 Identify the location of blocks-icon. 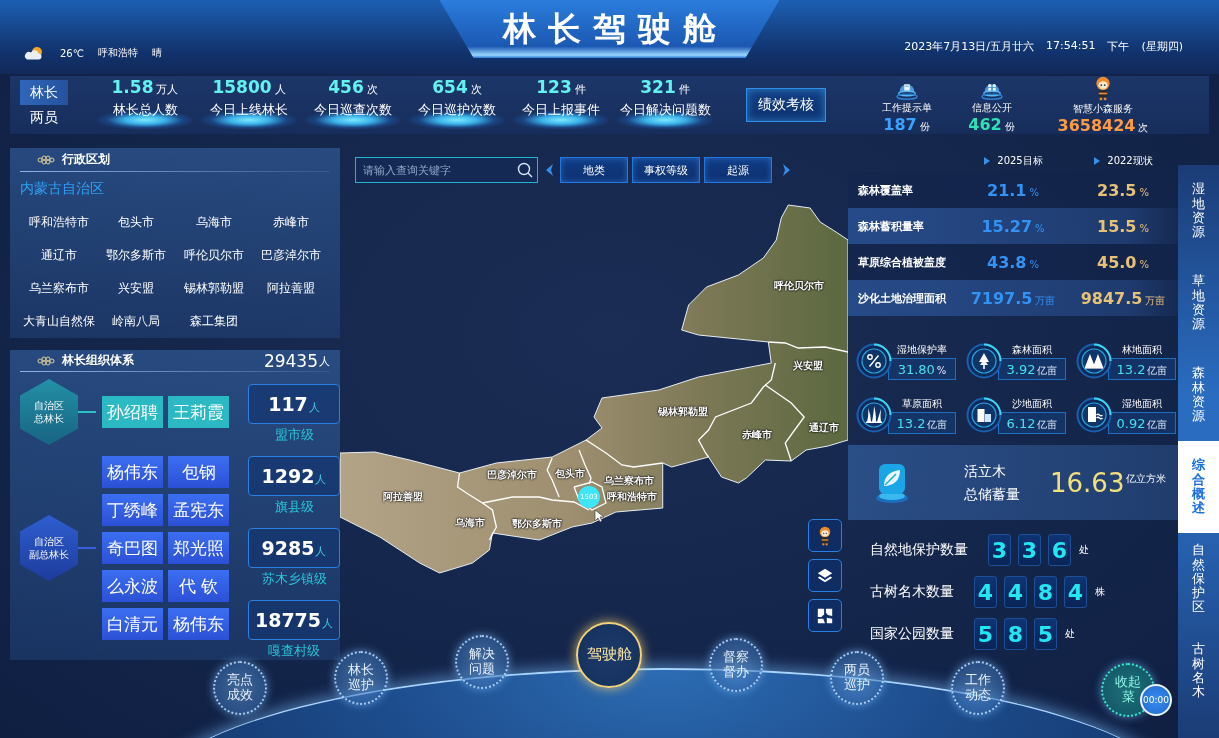
(984, 415).